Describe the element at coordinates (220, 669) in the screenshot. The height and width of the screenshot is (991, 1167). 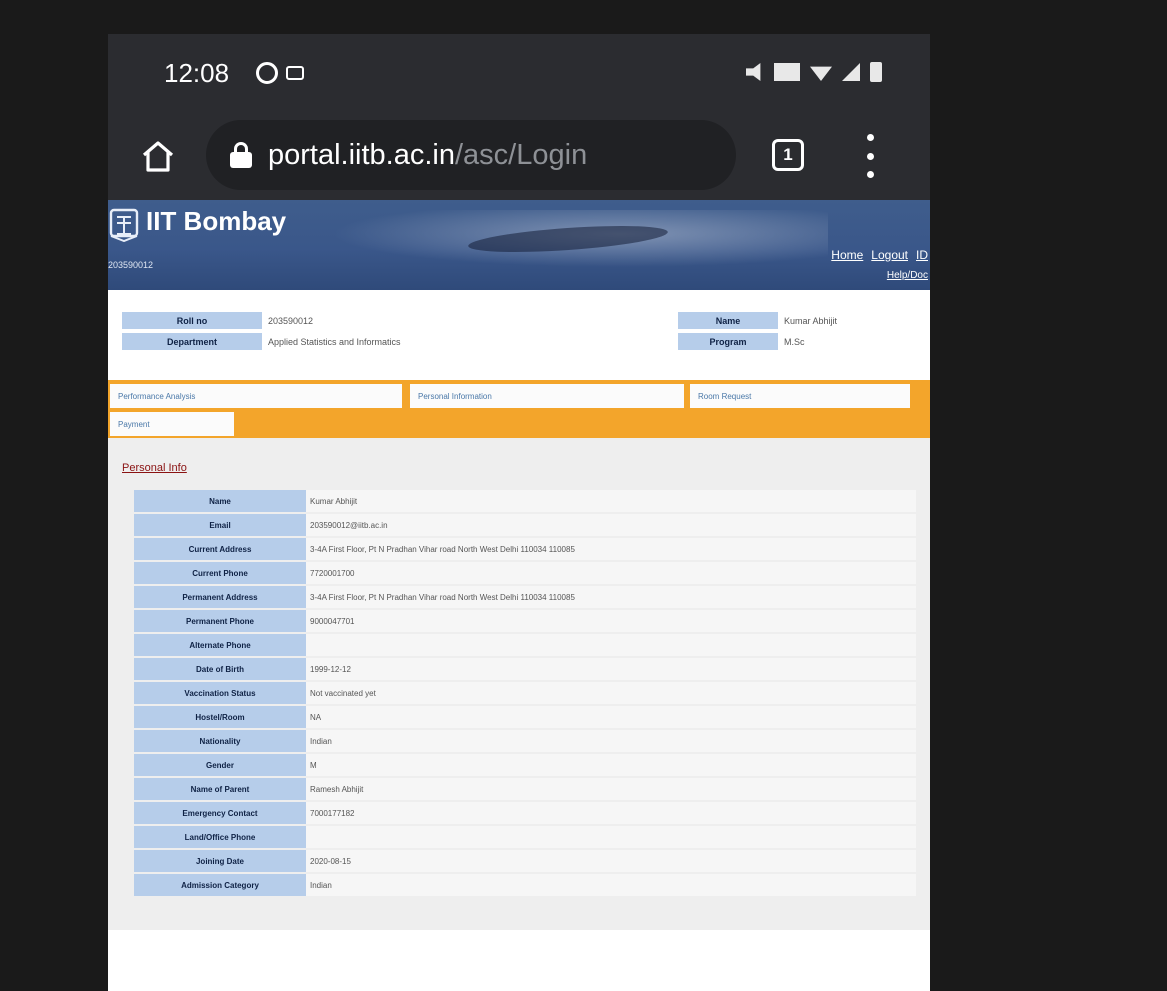
I see `field-label: Date of Birth` at that location.